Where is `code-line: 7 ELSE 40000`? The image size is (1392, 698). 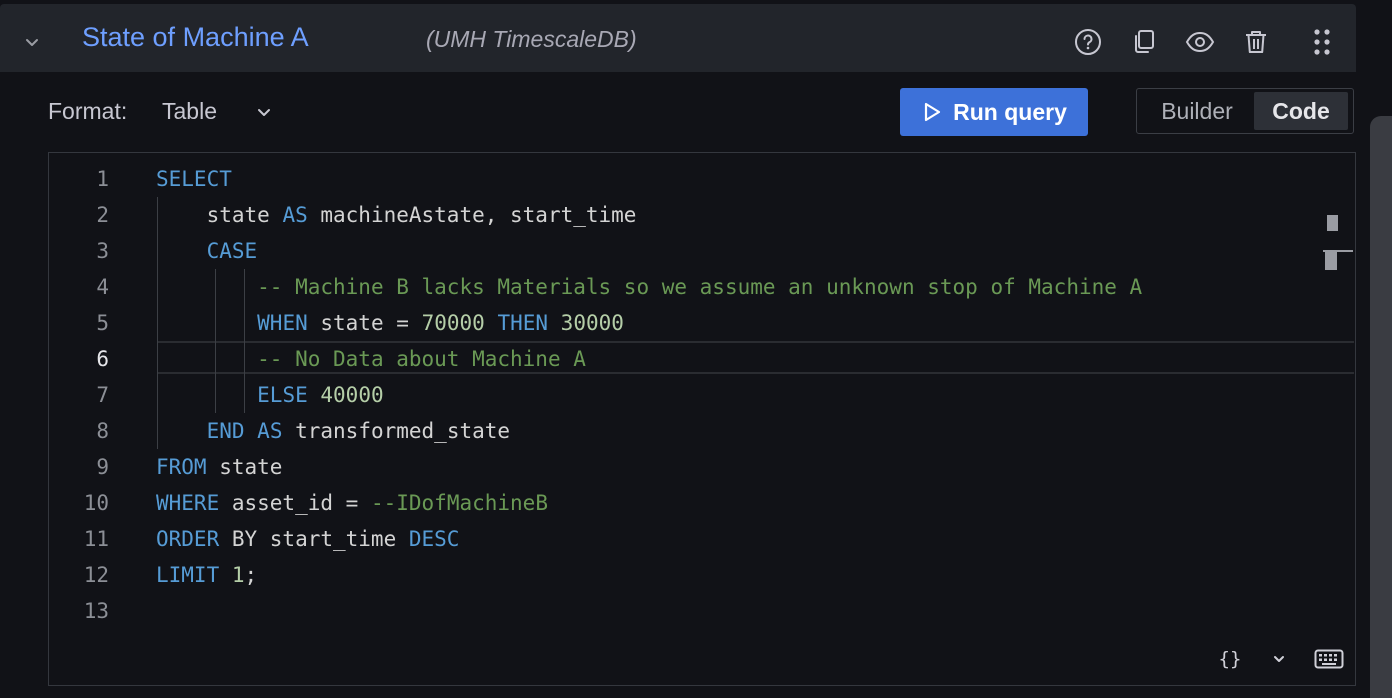 code-line: 7 ELSE 40000 is located at coordinates (702, 395).